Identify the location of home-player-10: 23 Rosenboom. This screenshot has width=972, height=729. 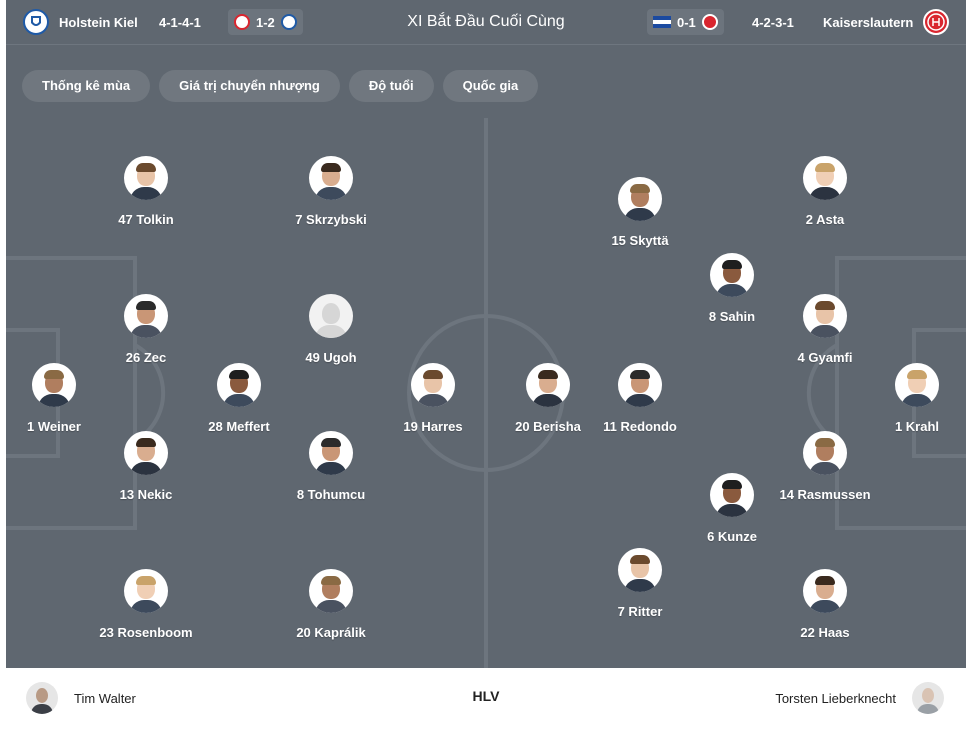
(146, 604).